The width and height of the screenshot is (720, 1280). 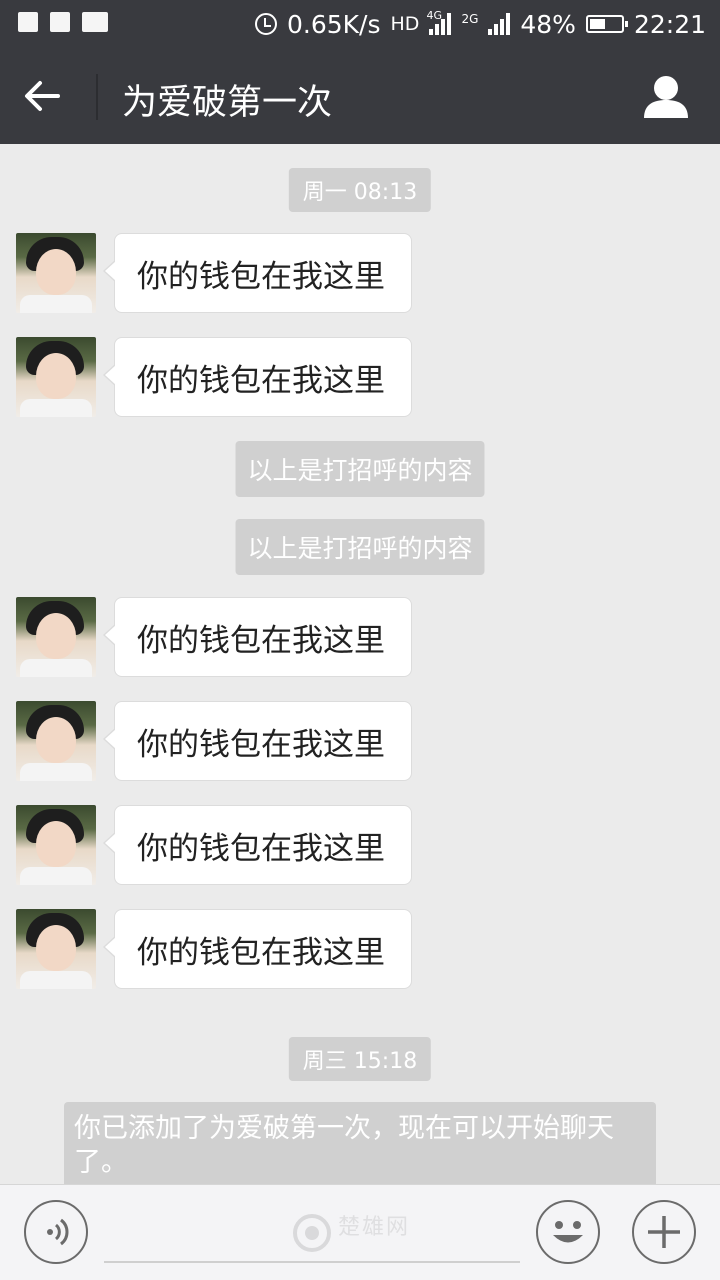 What do you see at coordinates (60, 22) in the screenshot?
I see `app-notification-icon` at bounding box center [60, 22].